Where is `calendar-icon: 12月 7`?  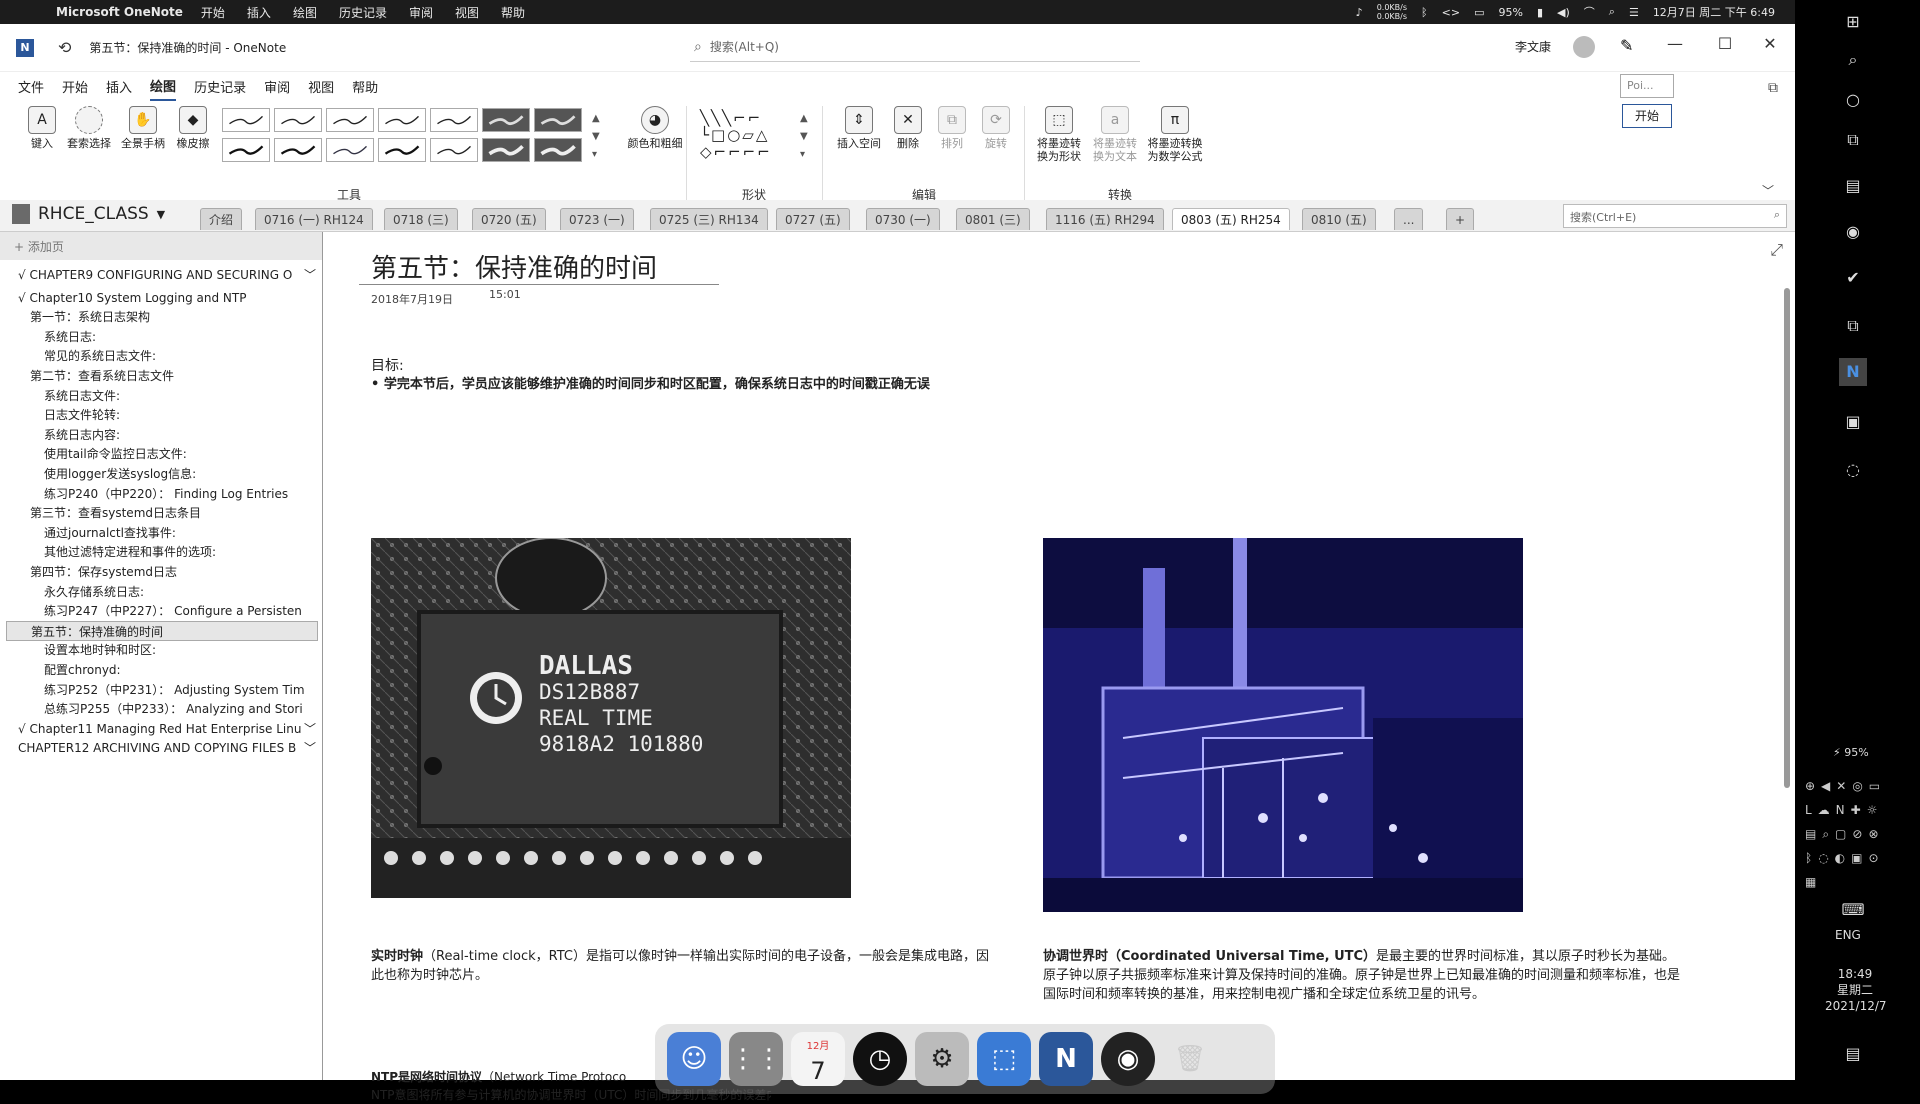 calendar-icon: 12月 7 is located at coordinates (818, 1059).